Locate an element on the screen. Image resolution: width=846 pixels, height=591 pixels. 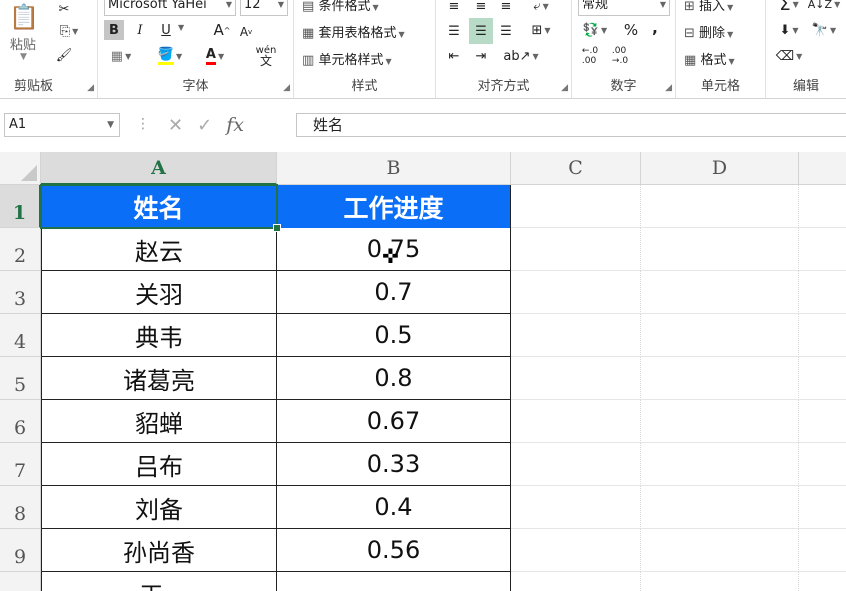
align-right-icon: ☰ is located at coordinates (506, 31).